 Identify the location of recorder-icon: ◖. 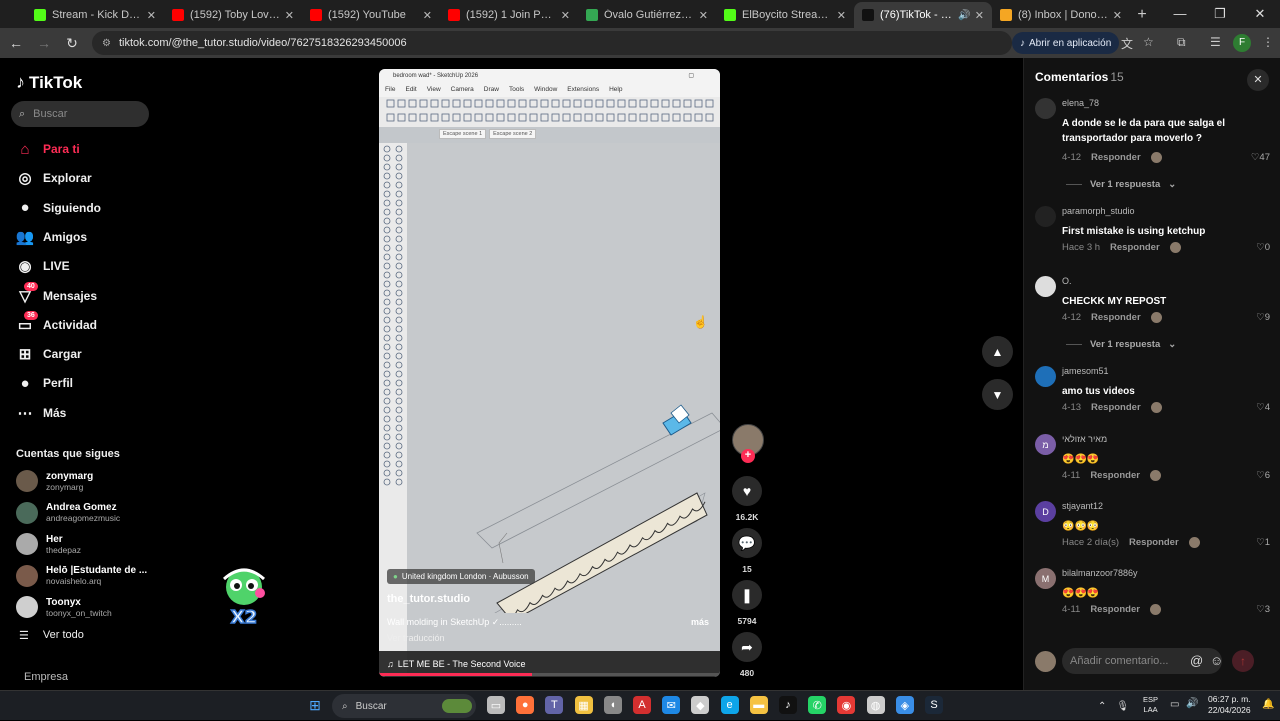
(612, 705).